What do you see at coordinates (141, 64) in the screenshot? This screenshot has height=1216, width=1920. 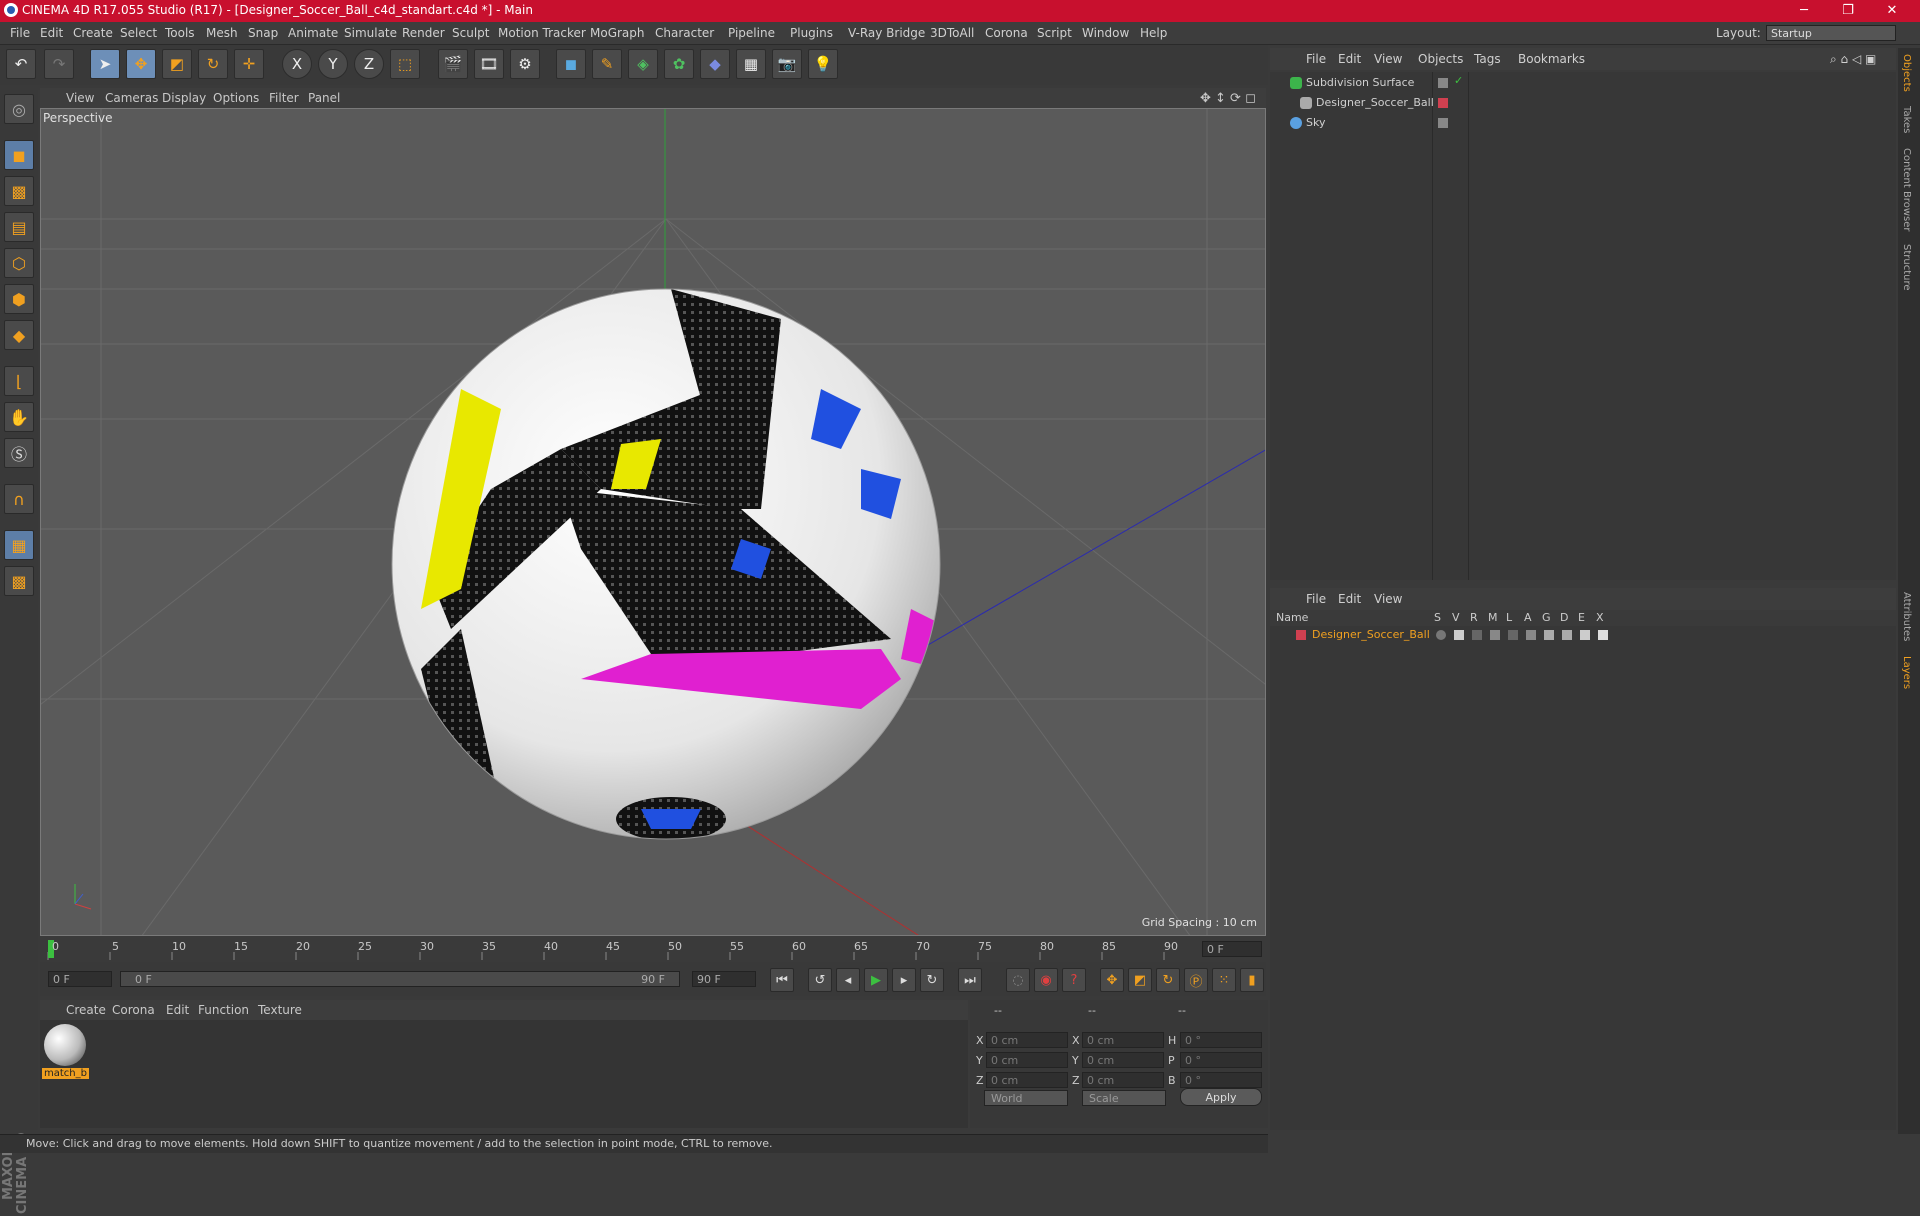 I see `move-tool-icon: ✥` at bounding box center [141, 64].